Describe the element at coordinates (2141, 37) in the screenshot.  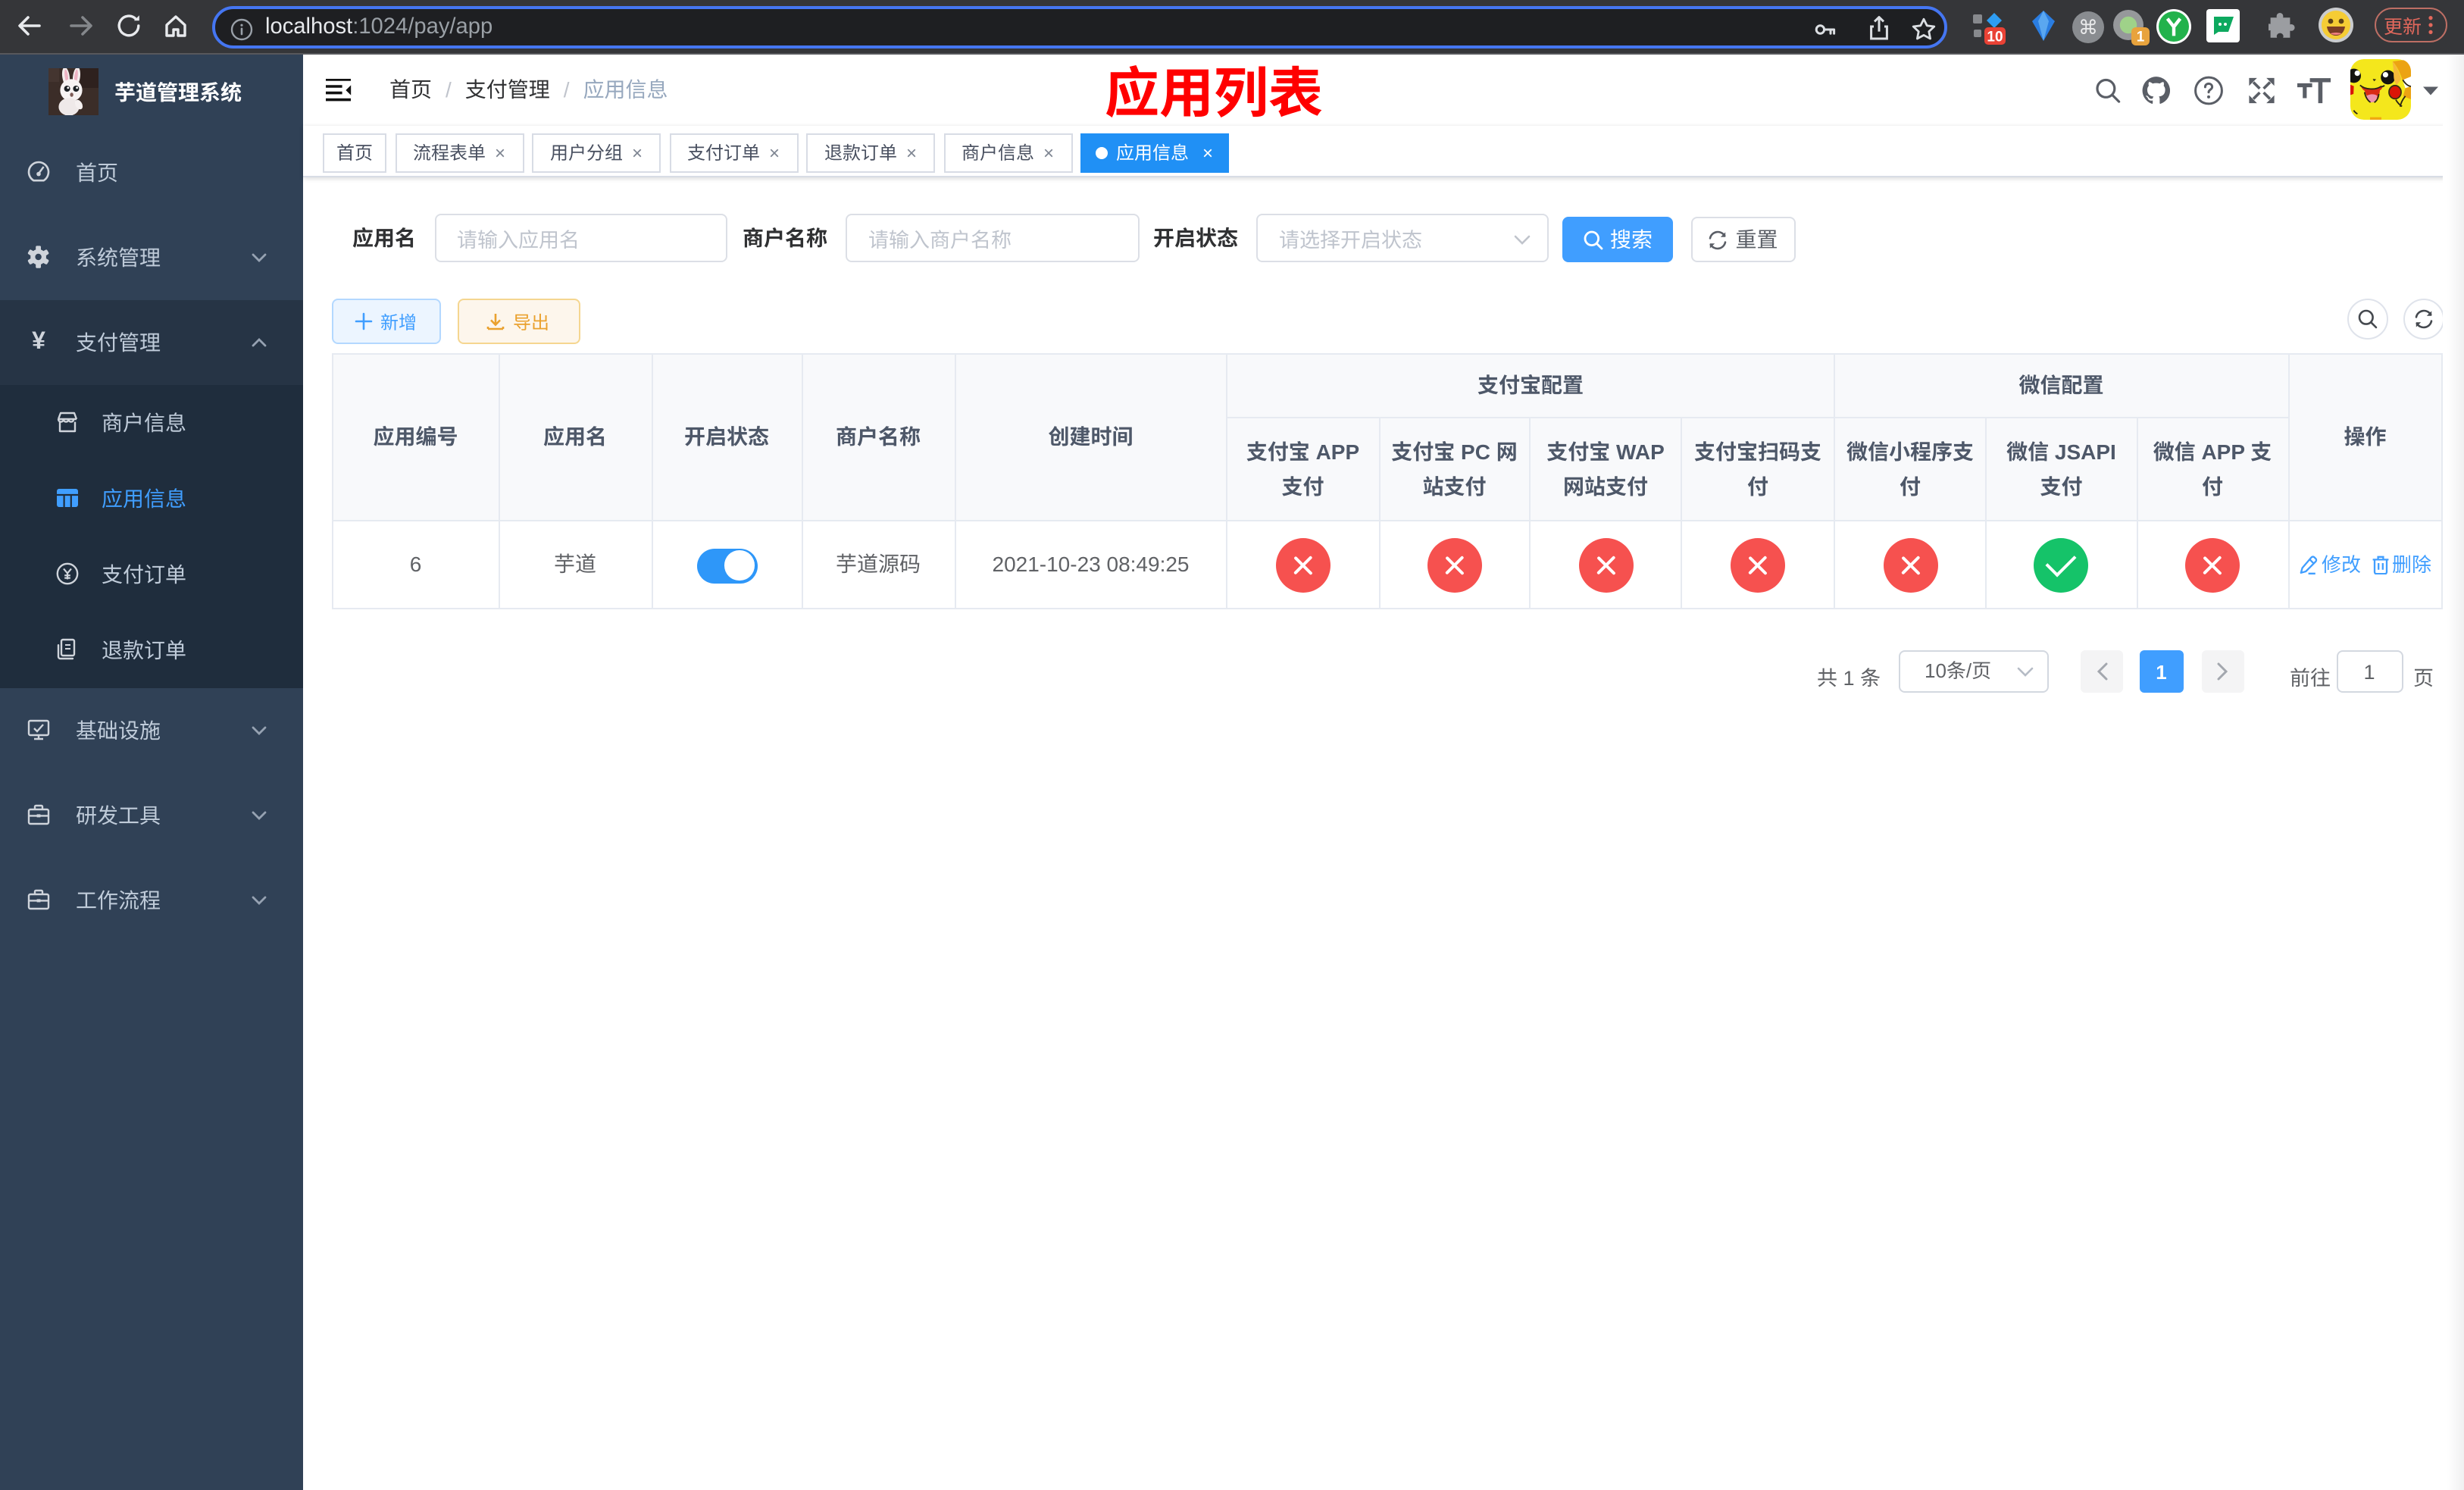
I see `svg-text: 1` at that location.